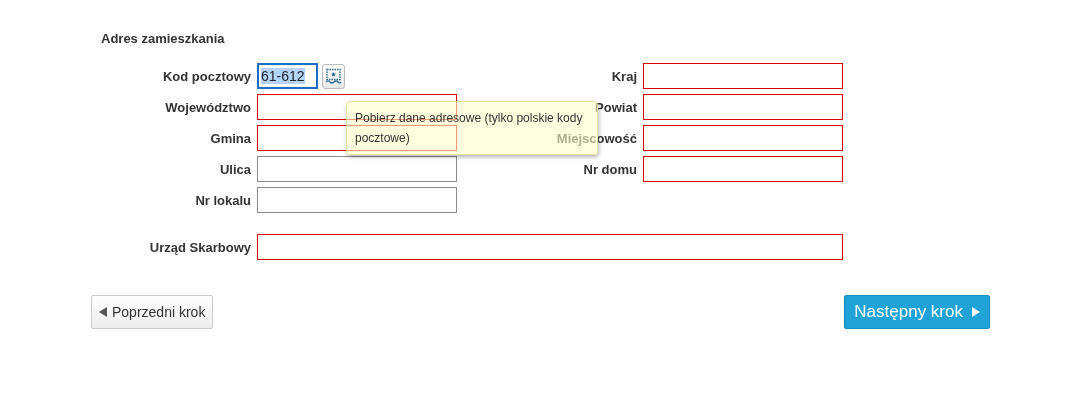 This screenshot has width=1073, height=405. I want to click on section-title: Adres zamieszkania, so click(163, 39).